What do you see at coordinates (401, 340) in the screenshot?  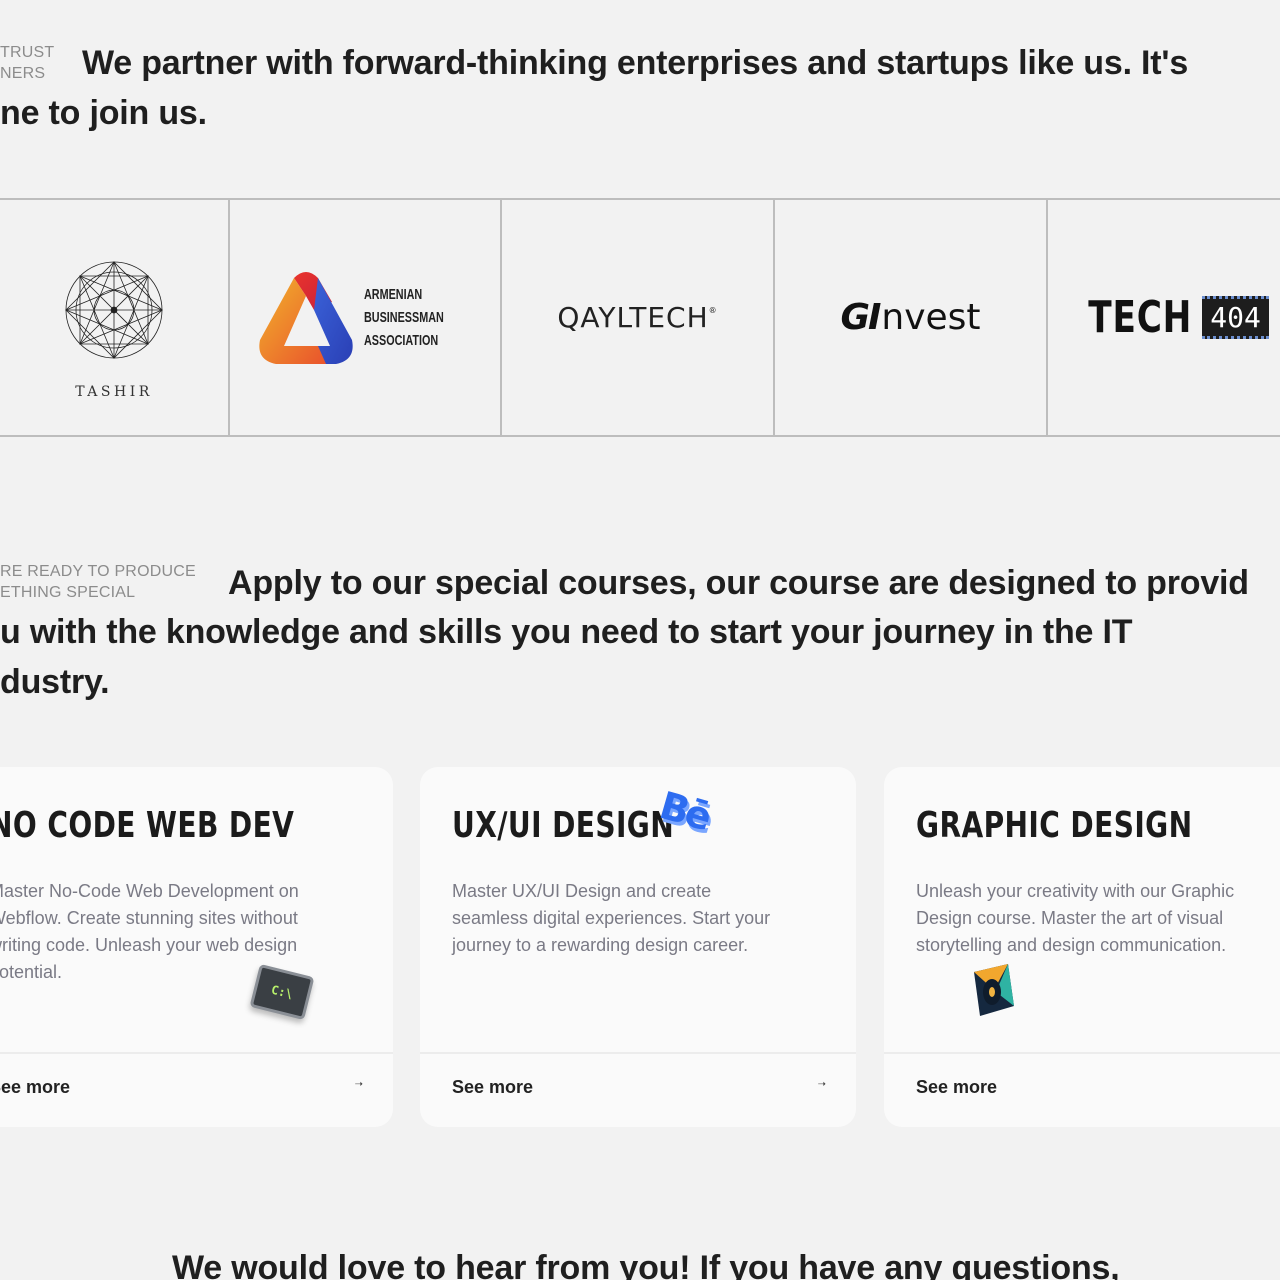 I see `aba-line3: ASSOCIATION` at bounding box center [401, 340].